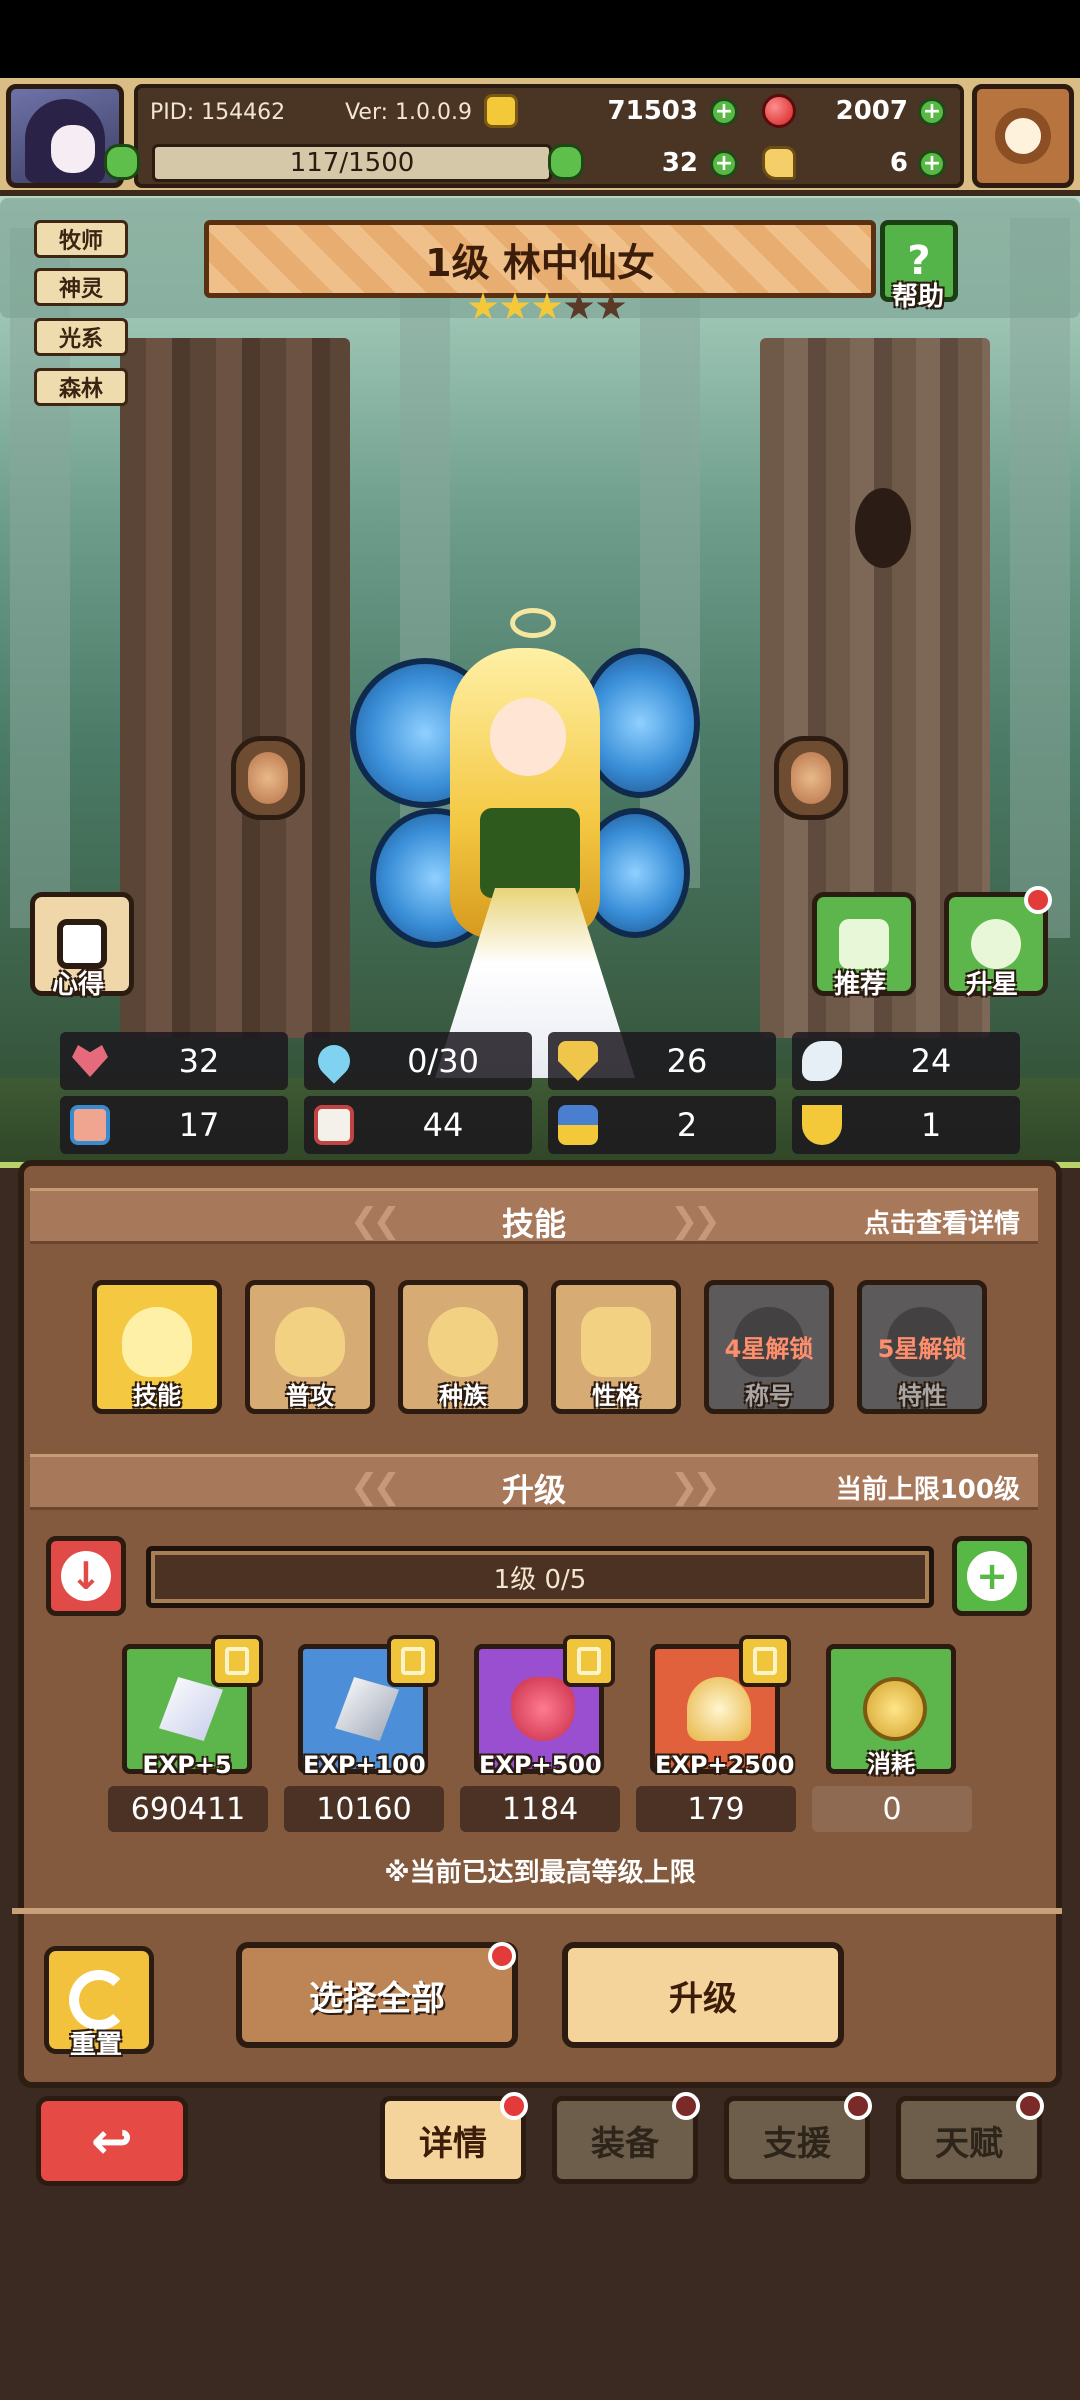 The width and height of the screenshot is (1080, 2400). Describe the element at coordinates (1030, 2106) in the screenshot. I see `tab-talent-notification-dot` at that location.